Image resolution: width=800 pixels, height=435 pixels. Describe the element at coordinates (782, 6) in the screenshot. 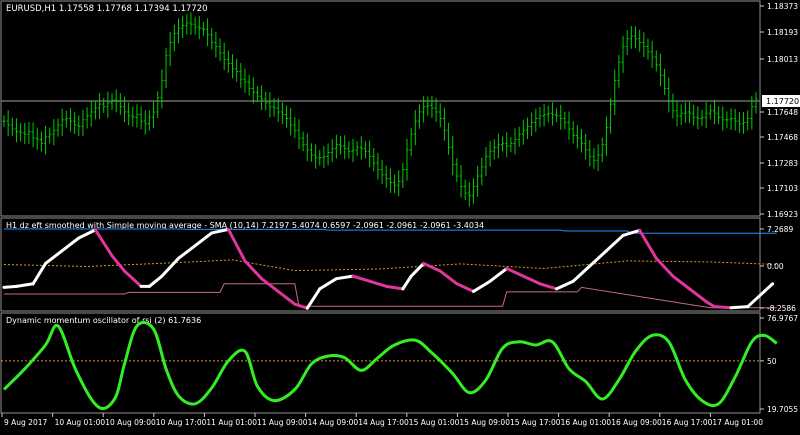

I see `price-tick-label: 1.18373` at that location.